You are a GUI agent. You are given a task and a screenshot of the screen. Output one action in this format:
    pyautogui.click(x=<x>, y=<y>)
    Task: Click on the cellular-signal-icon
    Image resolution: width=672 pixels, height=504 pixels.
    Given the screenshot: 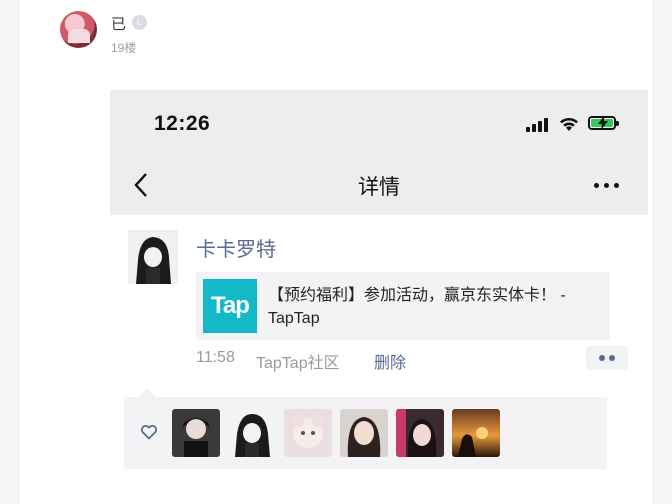 What is the action you would take?
    pyautogui.click(x=539, y=124)
    